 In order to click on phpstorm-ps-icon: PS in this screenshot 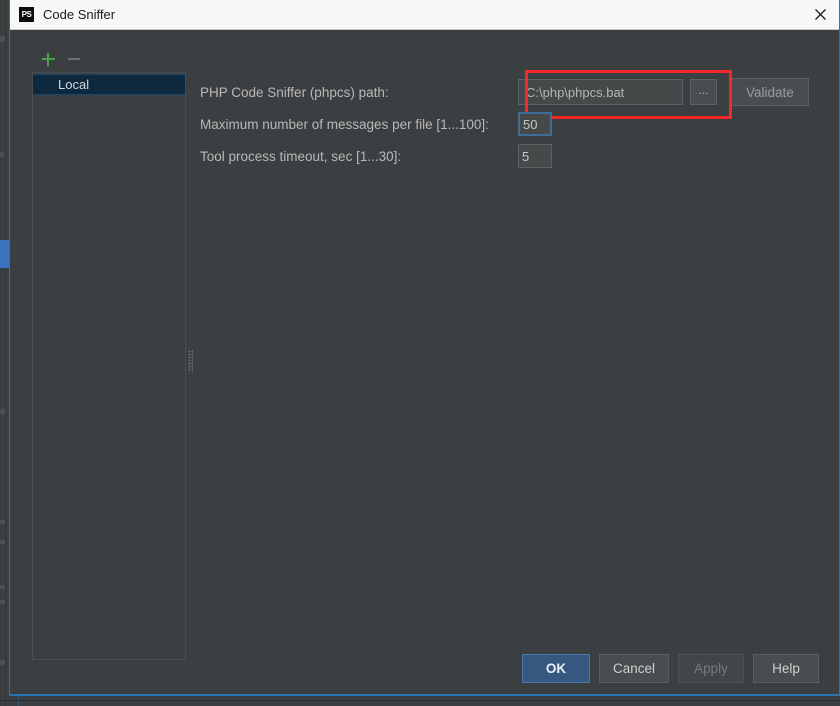, I will do `click(26, 14)`.